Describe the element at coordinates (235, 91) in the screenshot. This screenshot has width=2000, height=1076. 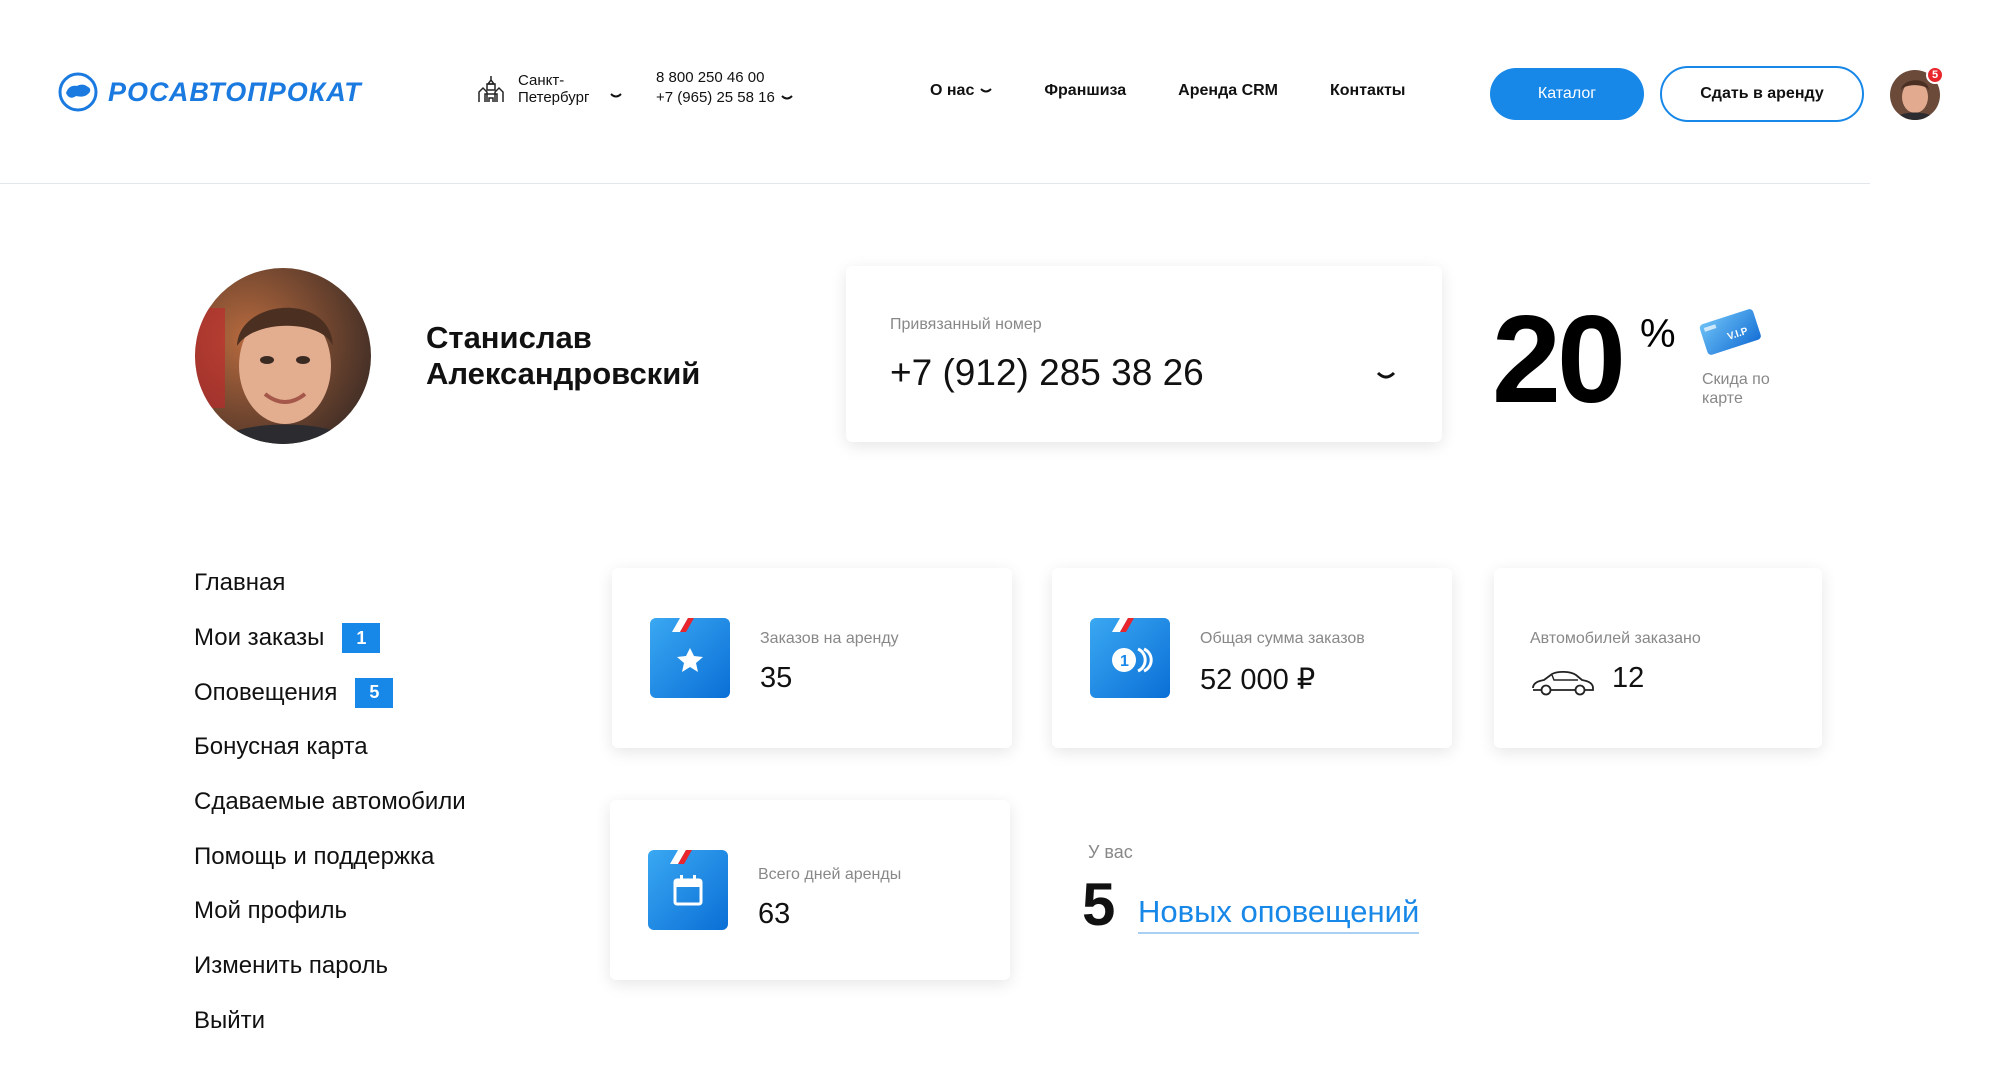
I see `logo-text: РОСАВТОПРОКАТ` at that location.